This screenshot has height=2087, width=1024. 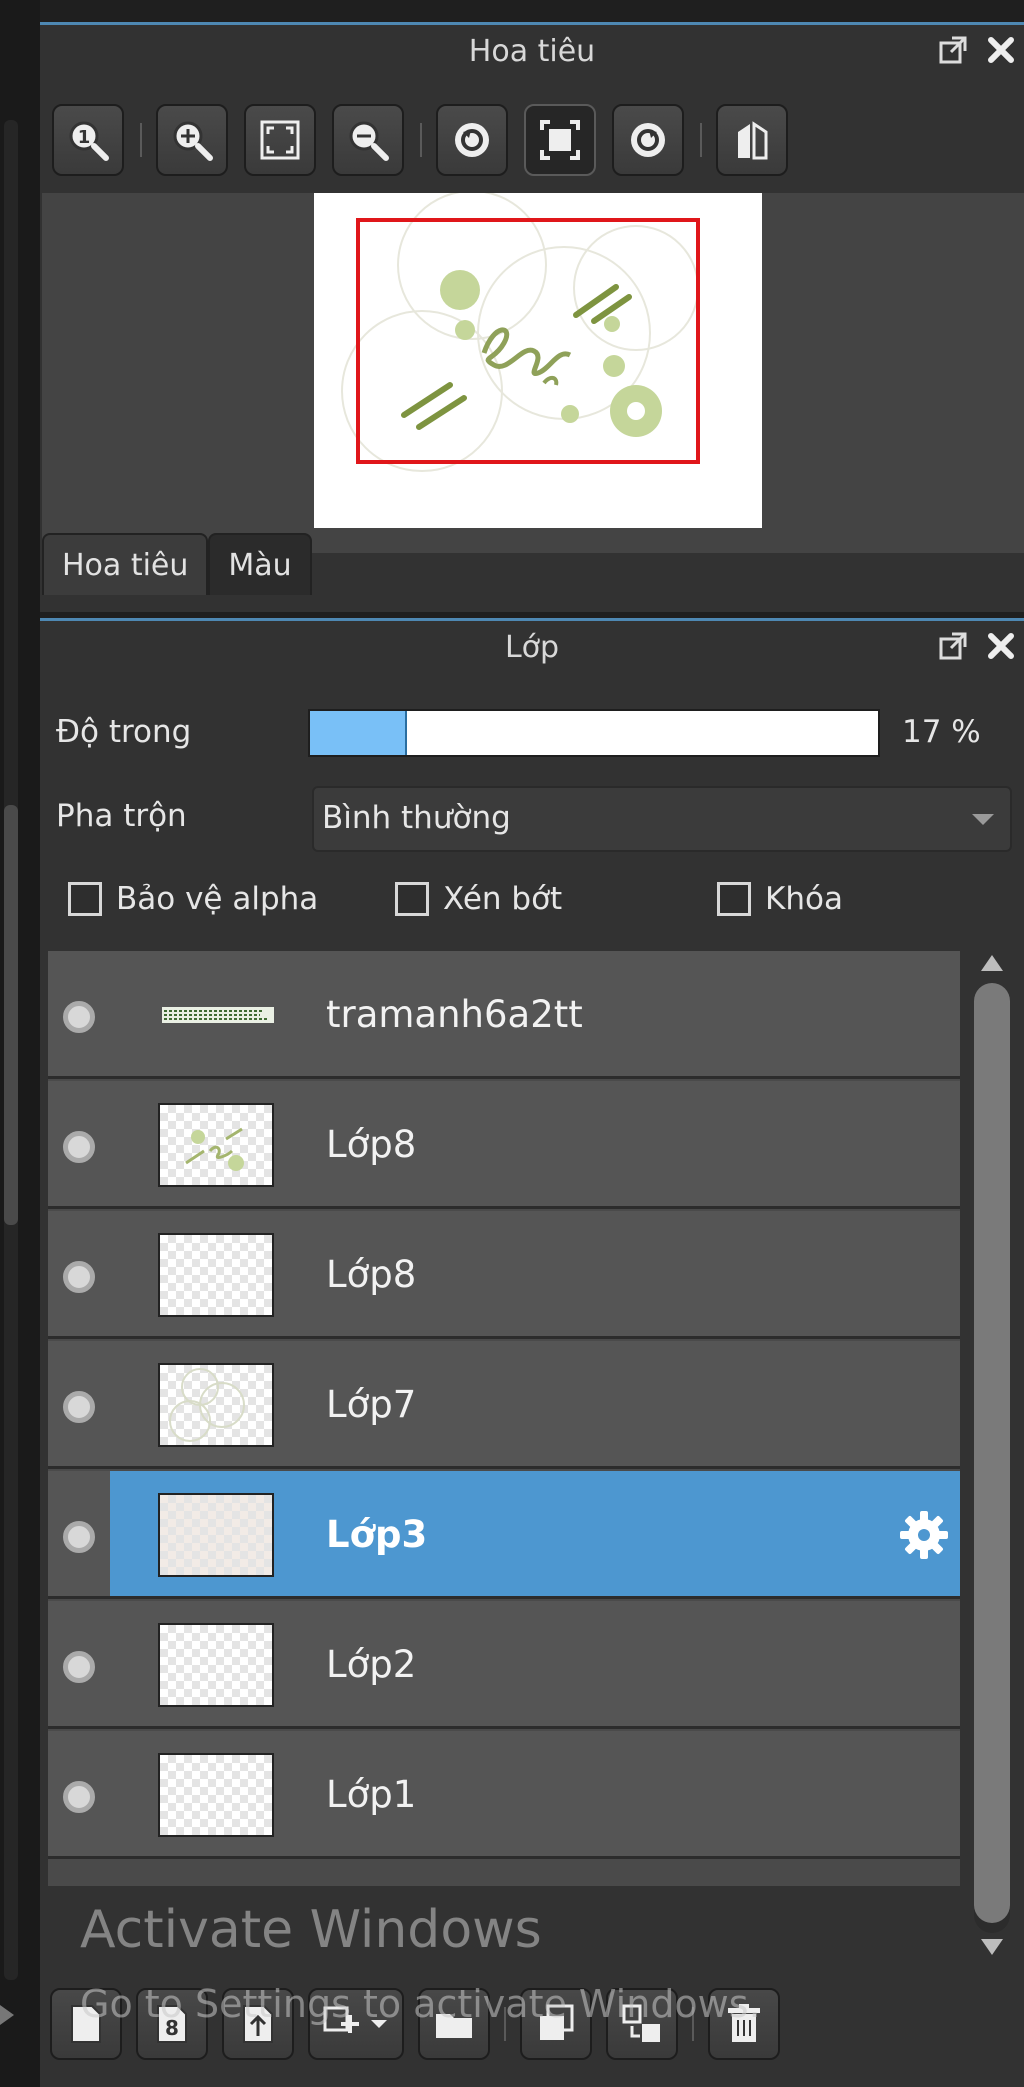 I want to click on zoom-reset-icon: 1, so click(x=88, y=140).